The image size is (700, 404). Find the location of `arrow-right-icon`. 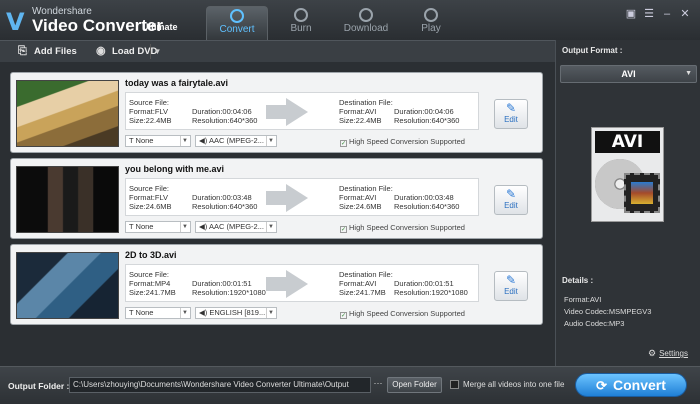

arrow-right-icon is located at coordinates (297, 284).